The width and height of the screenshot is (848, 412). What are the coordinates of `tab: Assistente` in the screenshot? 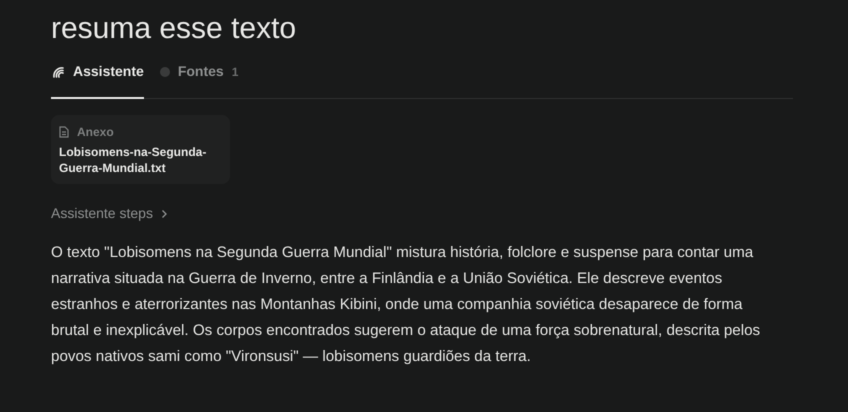 It's located at (97, 80).